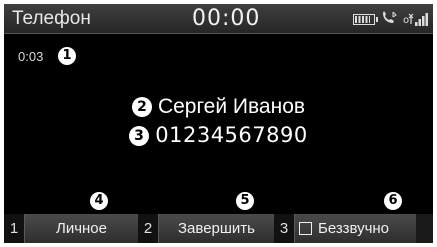 The width and height of the screenshot is (437, 247). I want to click on status-icons: o, so click(391, 19).